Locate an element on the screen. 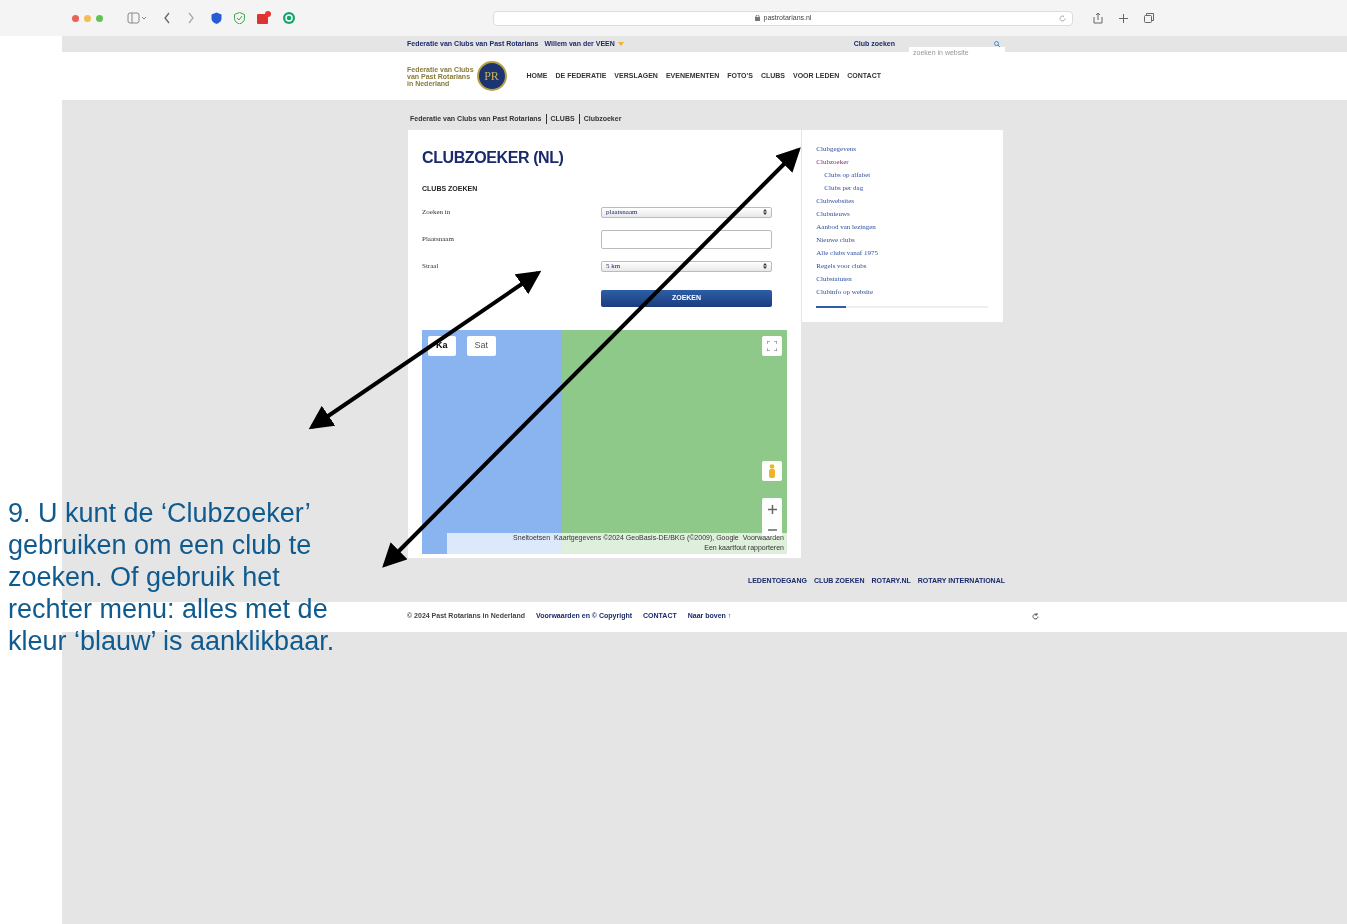 This screenshot has height=924, width=1347. caret-icon is located at coordinates (620, 44).